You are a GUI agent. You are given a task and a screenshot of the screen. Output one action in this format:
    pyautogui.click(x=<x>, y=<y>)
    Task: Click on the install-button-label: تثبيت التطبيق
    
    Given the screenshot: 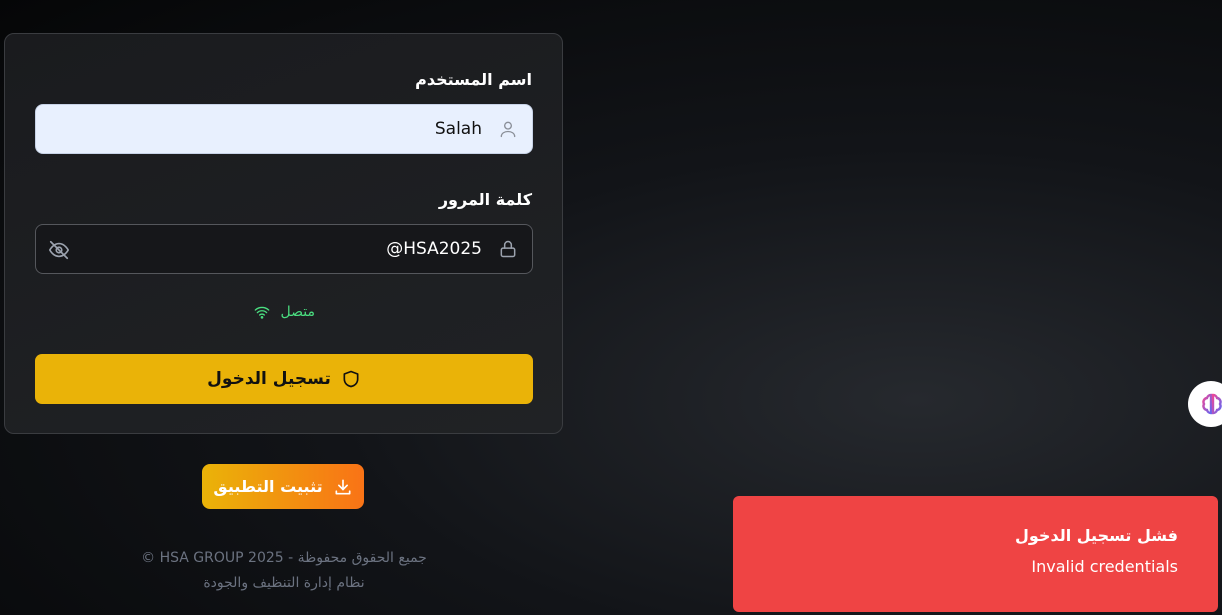 What is the action you would take?
    pyautogui.click(x=268, y=486)
    